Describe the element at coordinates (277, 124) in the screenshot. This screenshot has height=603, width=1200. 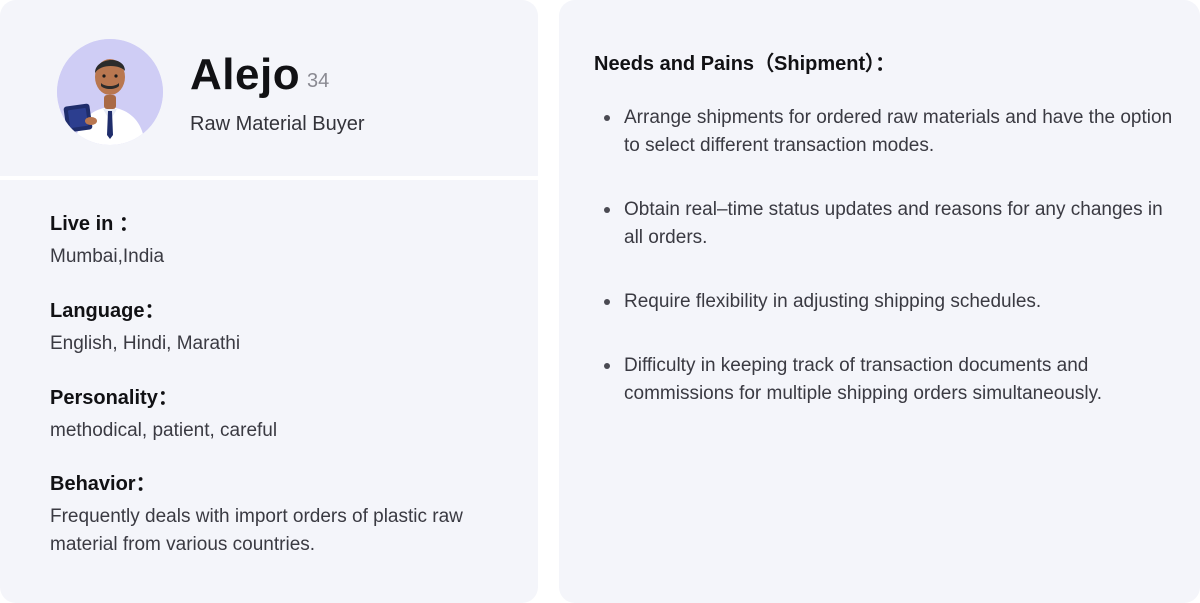
I see `persona-role: Raw Material Buyer` at that location.